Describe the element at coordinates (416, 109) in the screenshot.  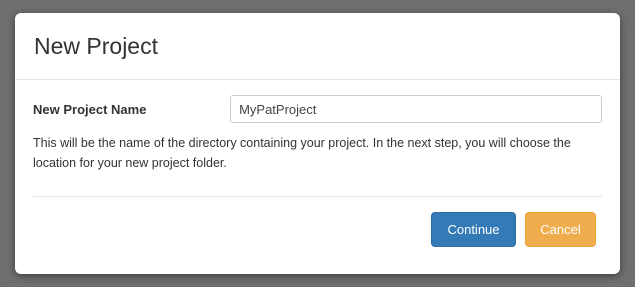
I see `project-name-input` at that location.